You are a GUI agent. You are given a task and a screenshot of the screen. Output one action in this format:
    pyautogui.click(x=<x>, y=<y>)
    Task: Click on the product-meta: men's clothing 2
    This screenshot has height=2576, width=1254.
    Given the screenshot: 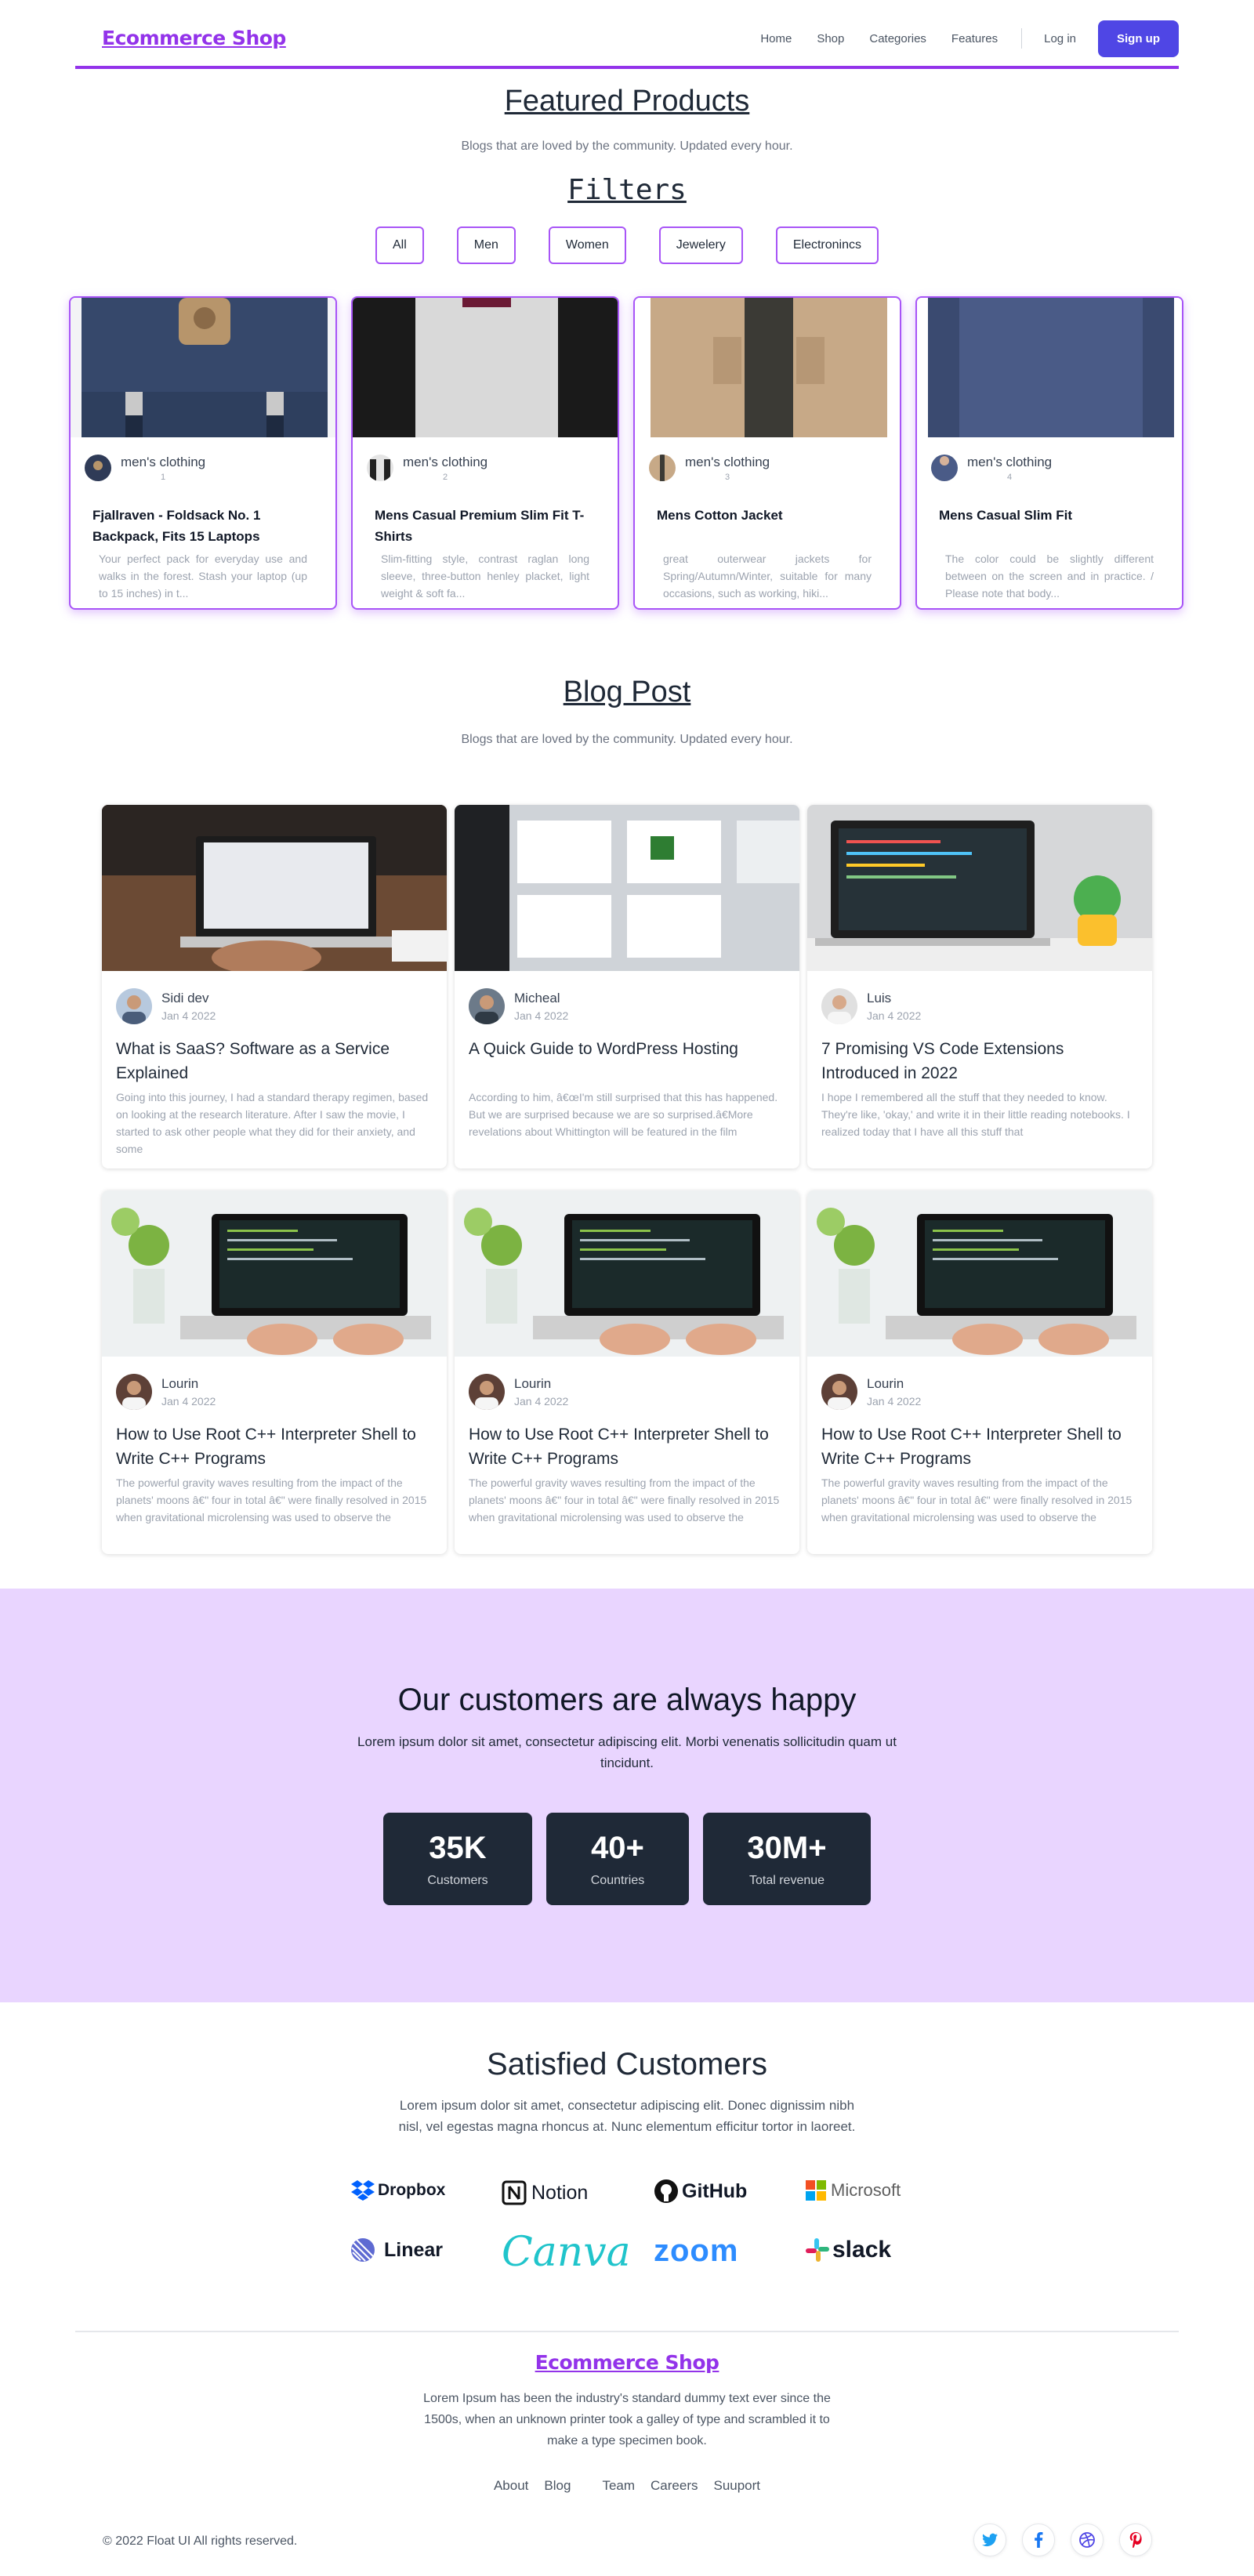 What is the action you would take?
    pyautogui.click(x=427, y=468)
    